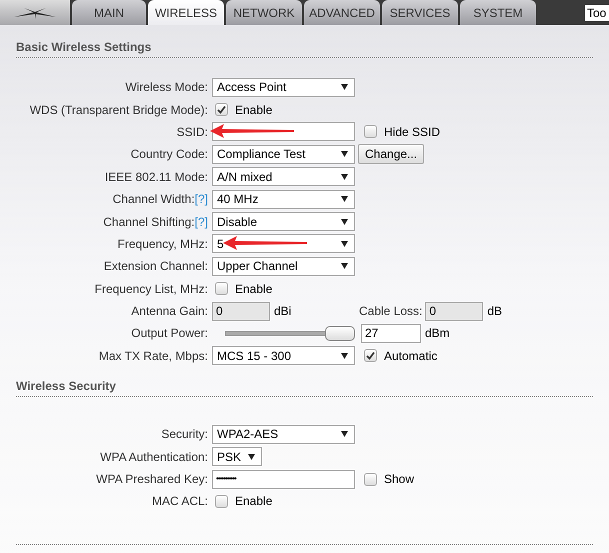  I want to click on dropdown: Disable, so click(283, 222).